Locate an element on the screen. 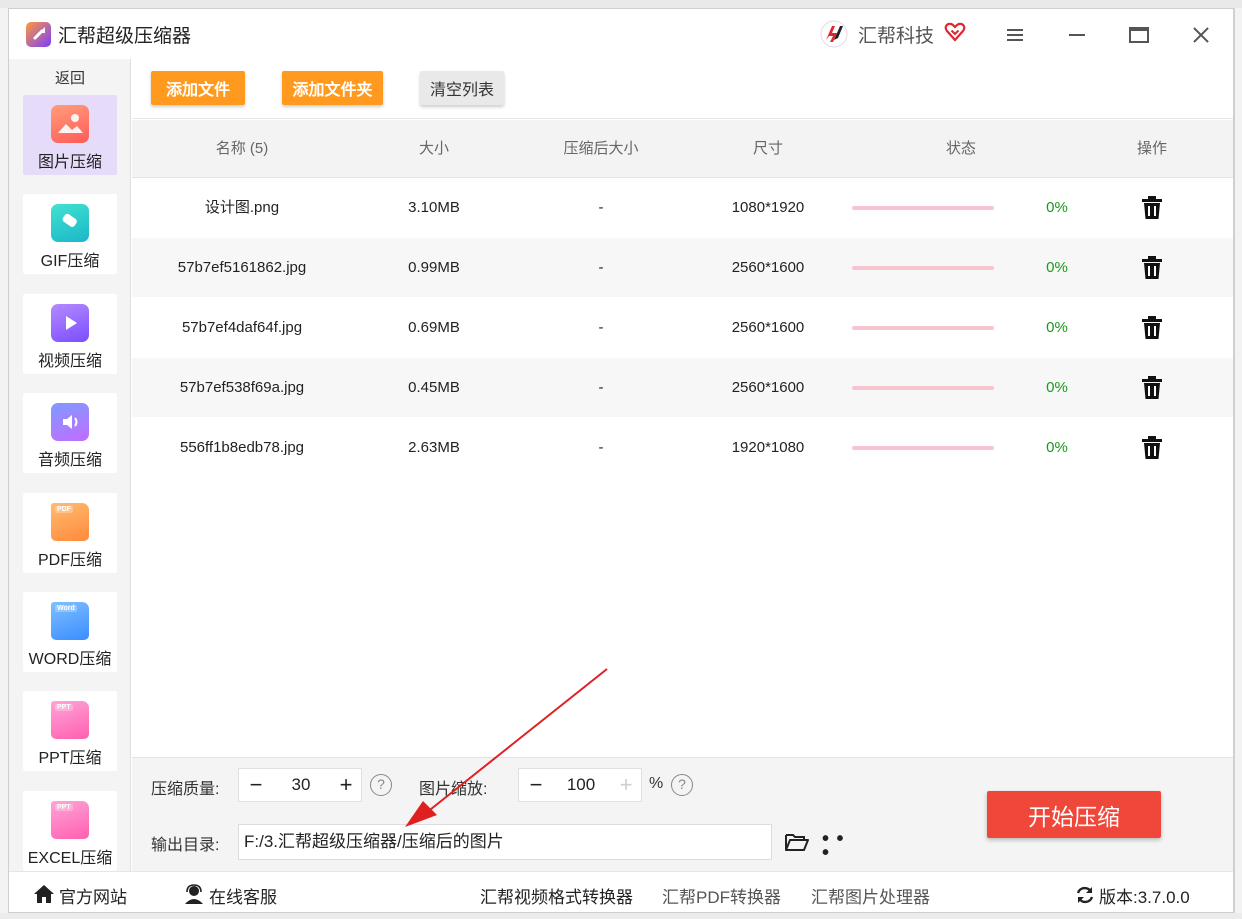 The width and height of the screenshot is (1242, 919). customer-service-icon is located at coordinates (194, 894).